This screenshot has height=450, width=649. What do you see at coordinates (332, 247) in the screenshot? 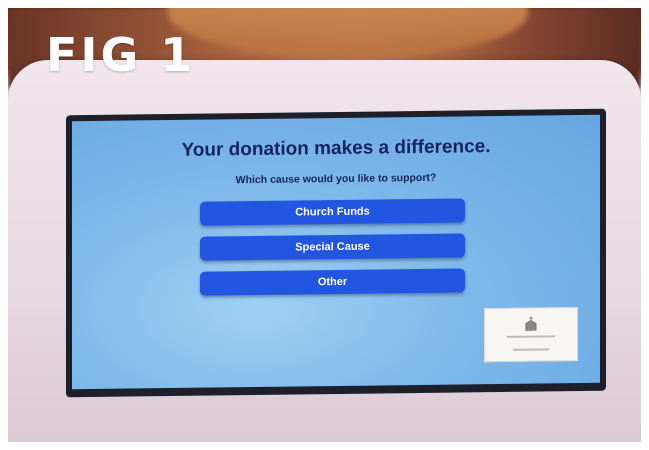
I see `special-cause-button: Special Cause` at bounding box center [332, 247].